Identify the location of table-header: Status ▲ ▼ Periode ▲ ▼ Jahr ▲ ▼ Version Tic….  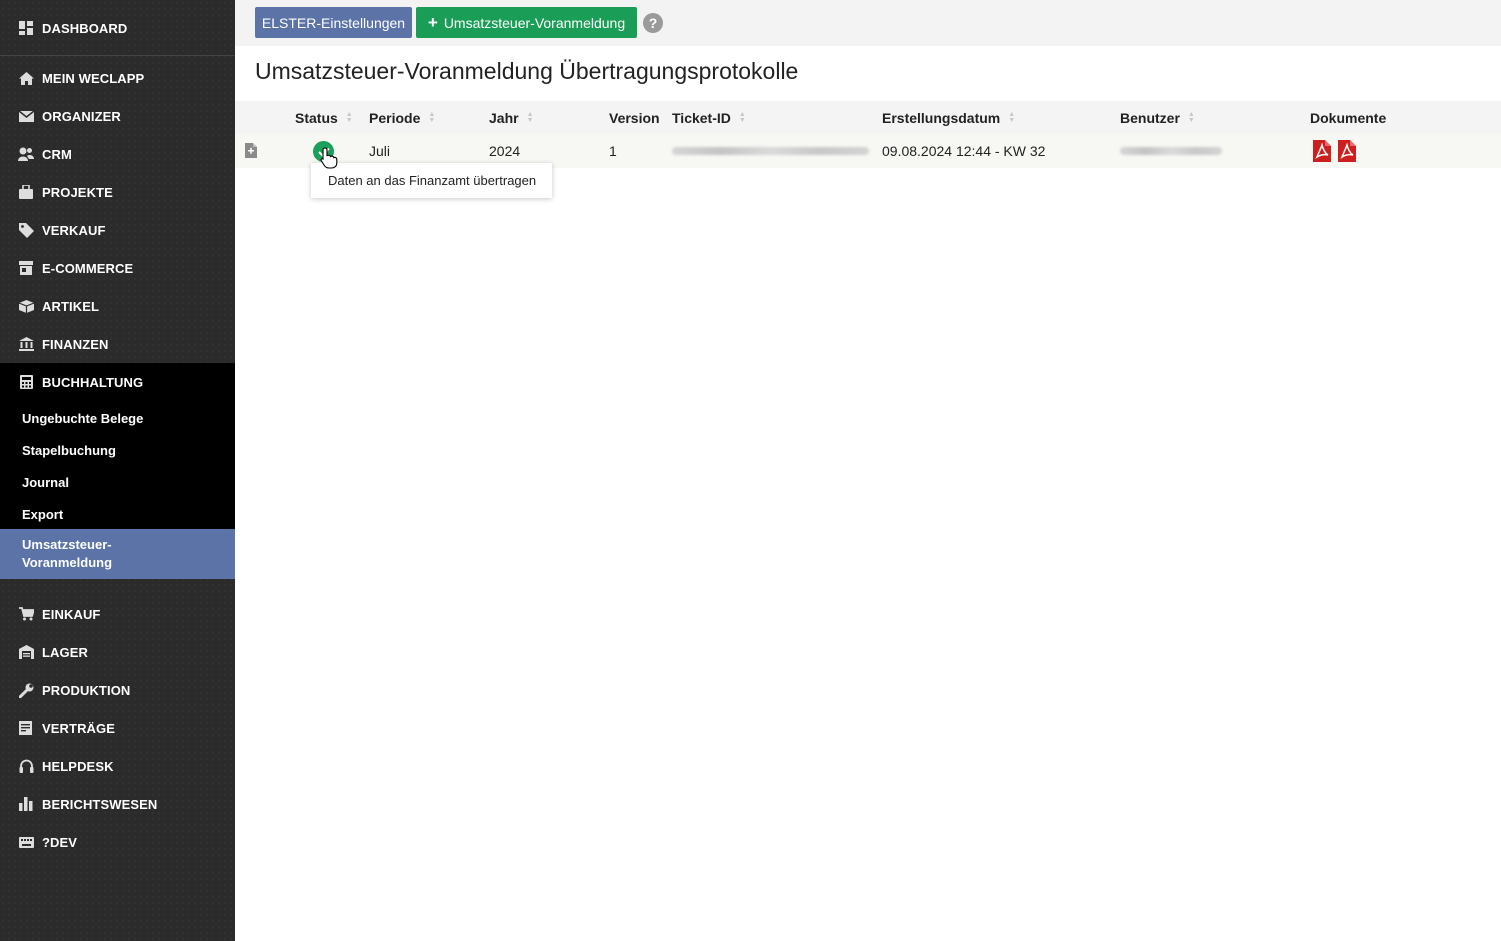
(868, 117).